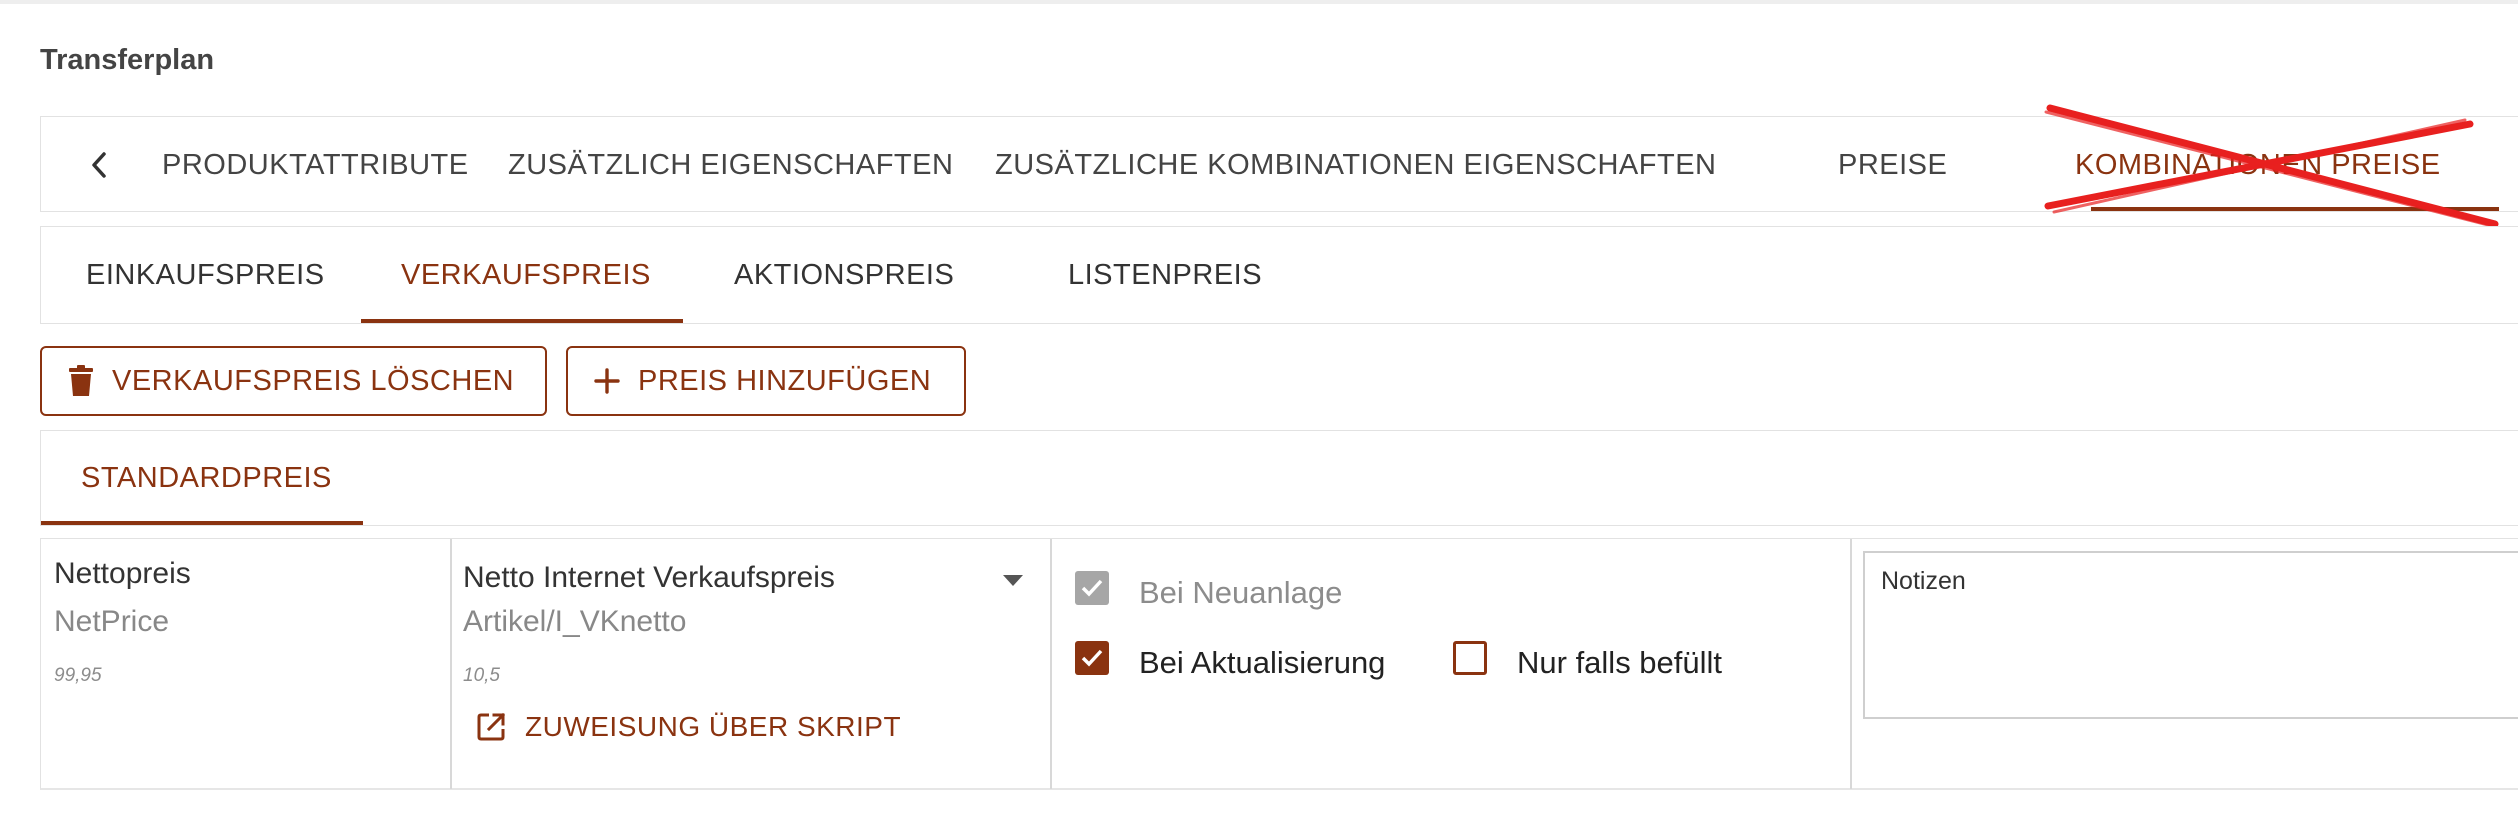  Describe the element at coordinates (112, 621) in the screenshot. I see `source-field: NetPrice` at that location.